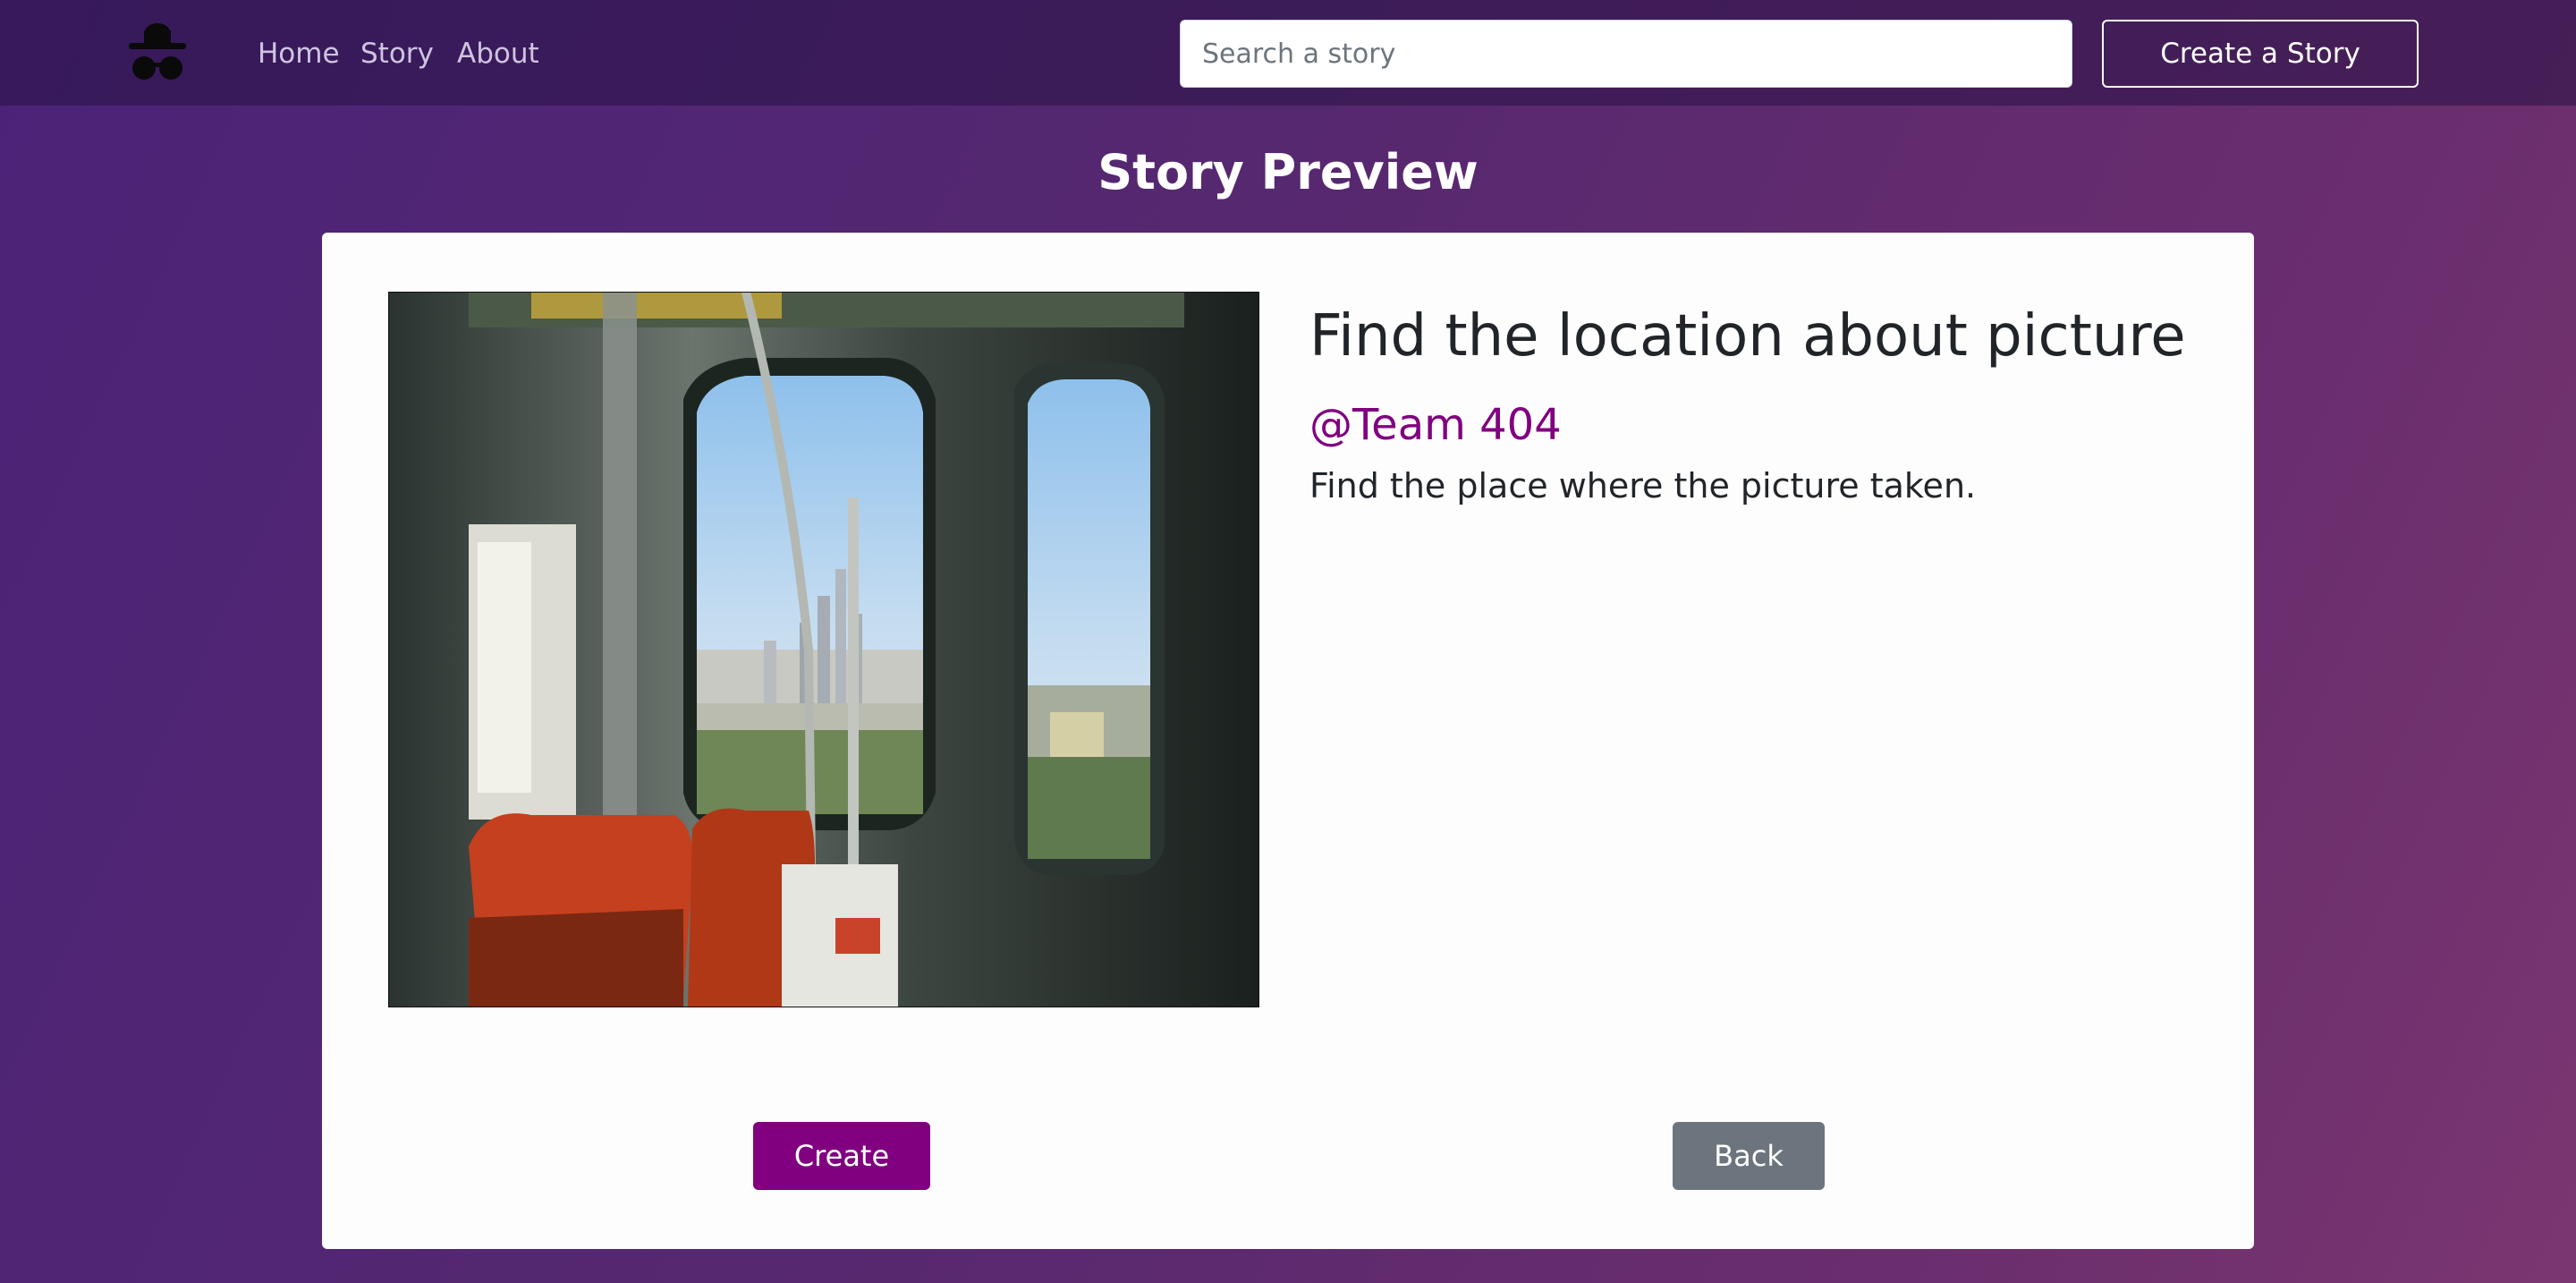 The image size is (2576, 1283). I want to click on navbar: Home Story About Create a Story, so click(1288, 53).